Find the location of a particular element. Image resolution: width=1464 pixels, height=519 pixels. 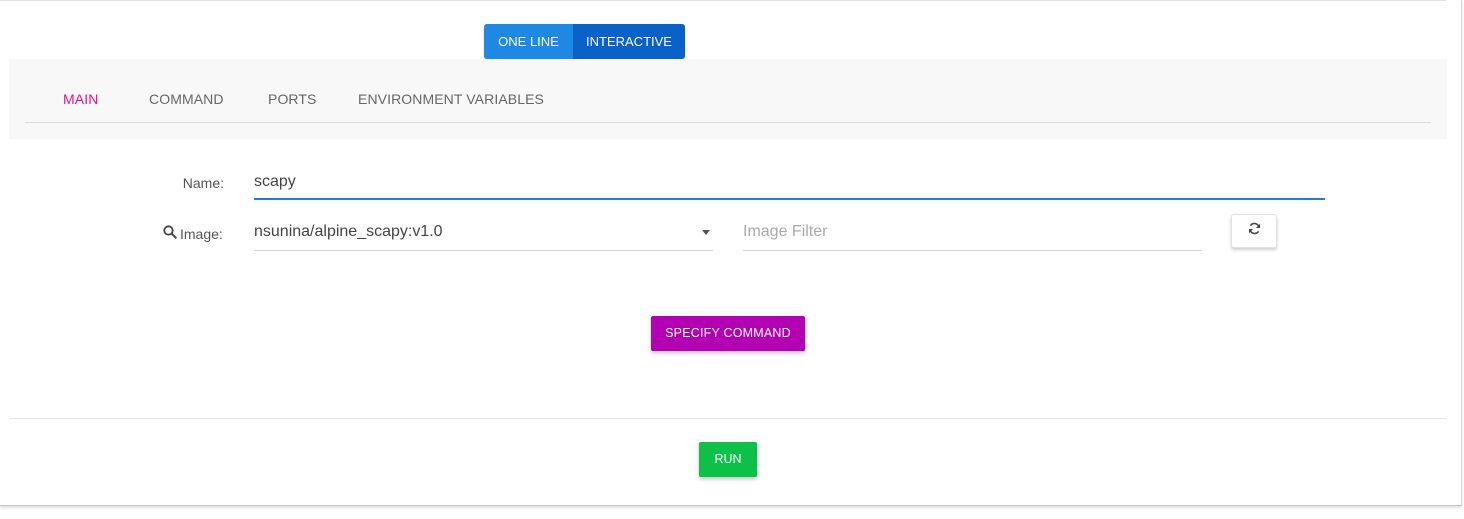

caret-down-icon is located at coordinates (706, 232).